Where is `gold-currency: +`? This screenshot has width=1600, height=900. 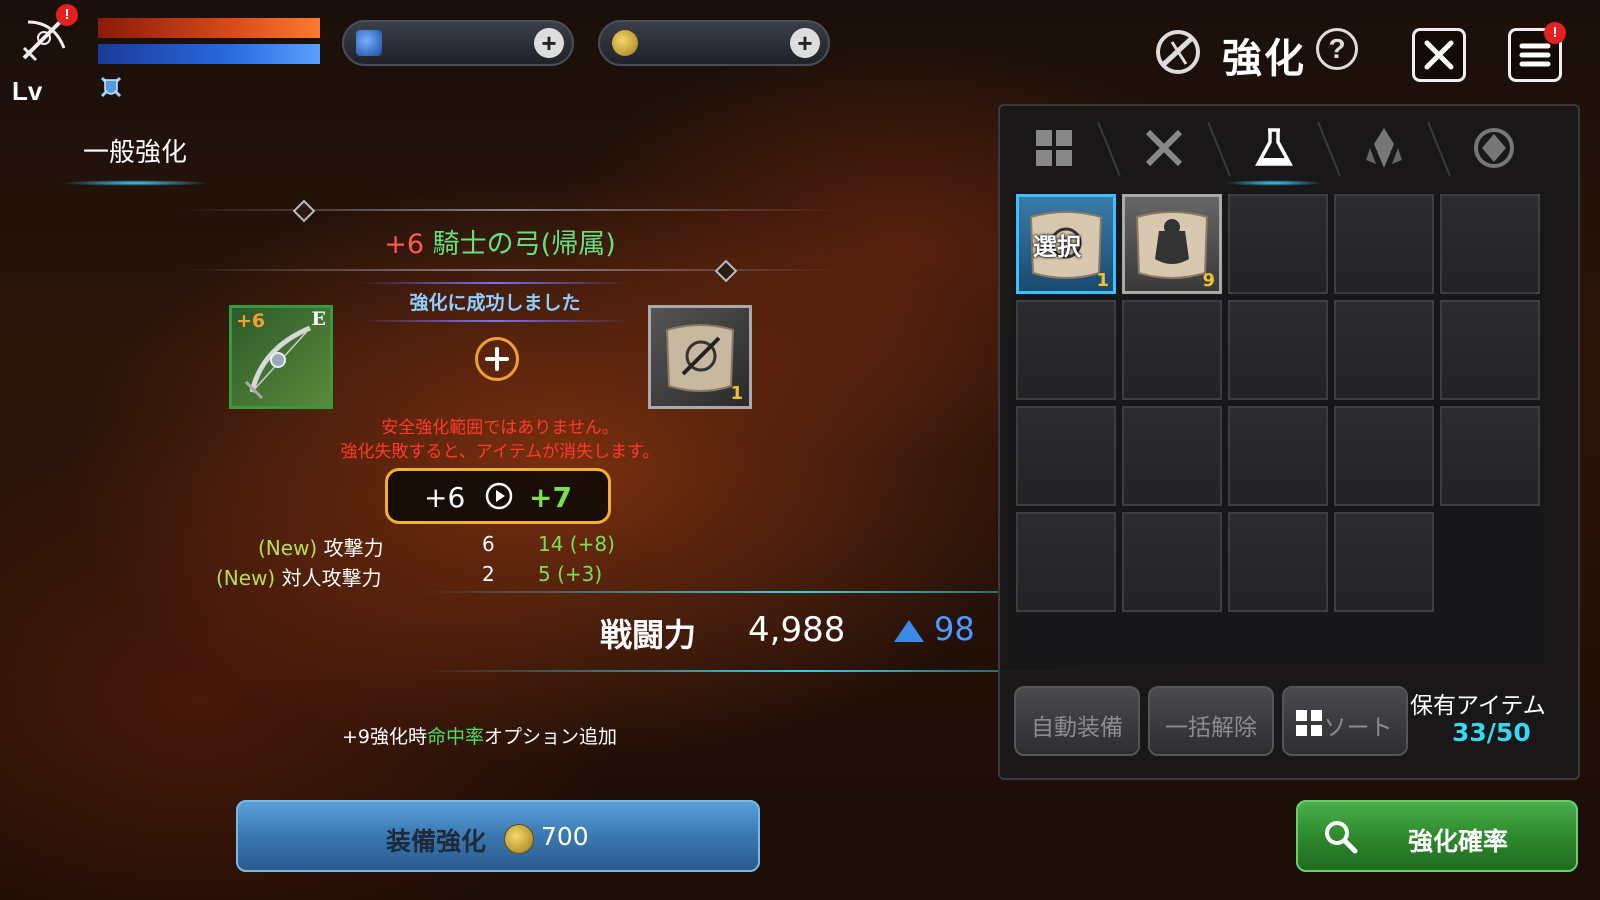
gold-currency: + is located at coordinates (714, 43).